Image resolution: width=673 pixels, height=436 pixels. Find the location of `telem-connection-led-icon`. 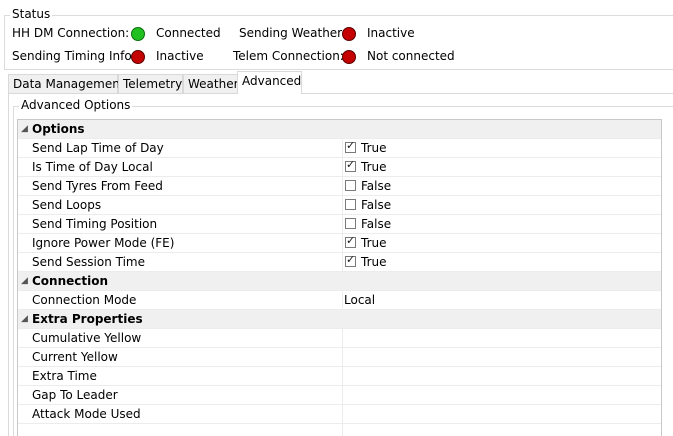

telem-connection-led-icon is located at coordinates (349, 57).